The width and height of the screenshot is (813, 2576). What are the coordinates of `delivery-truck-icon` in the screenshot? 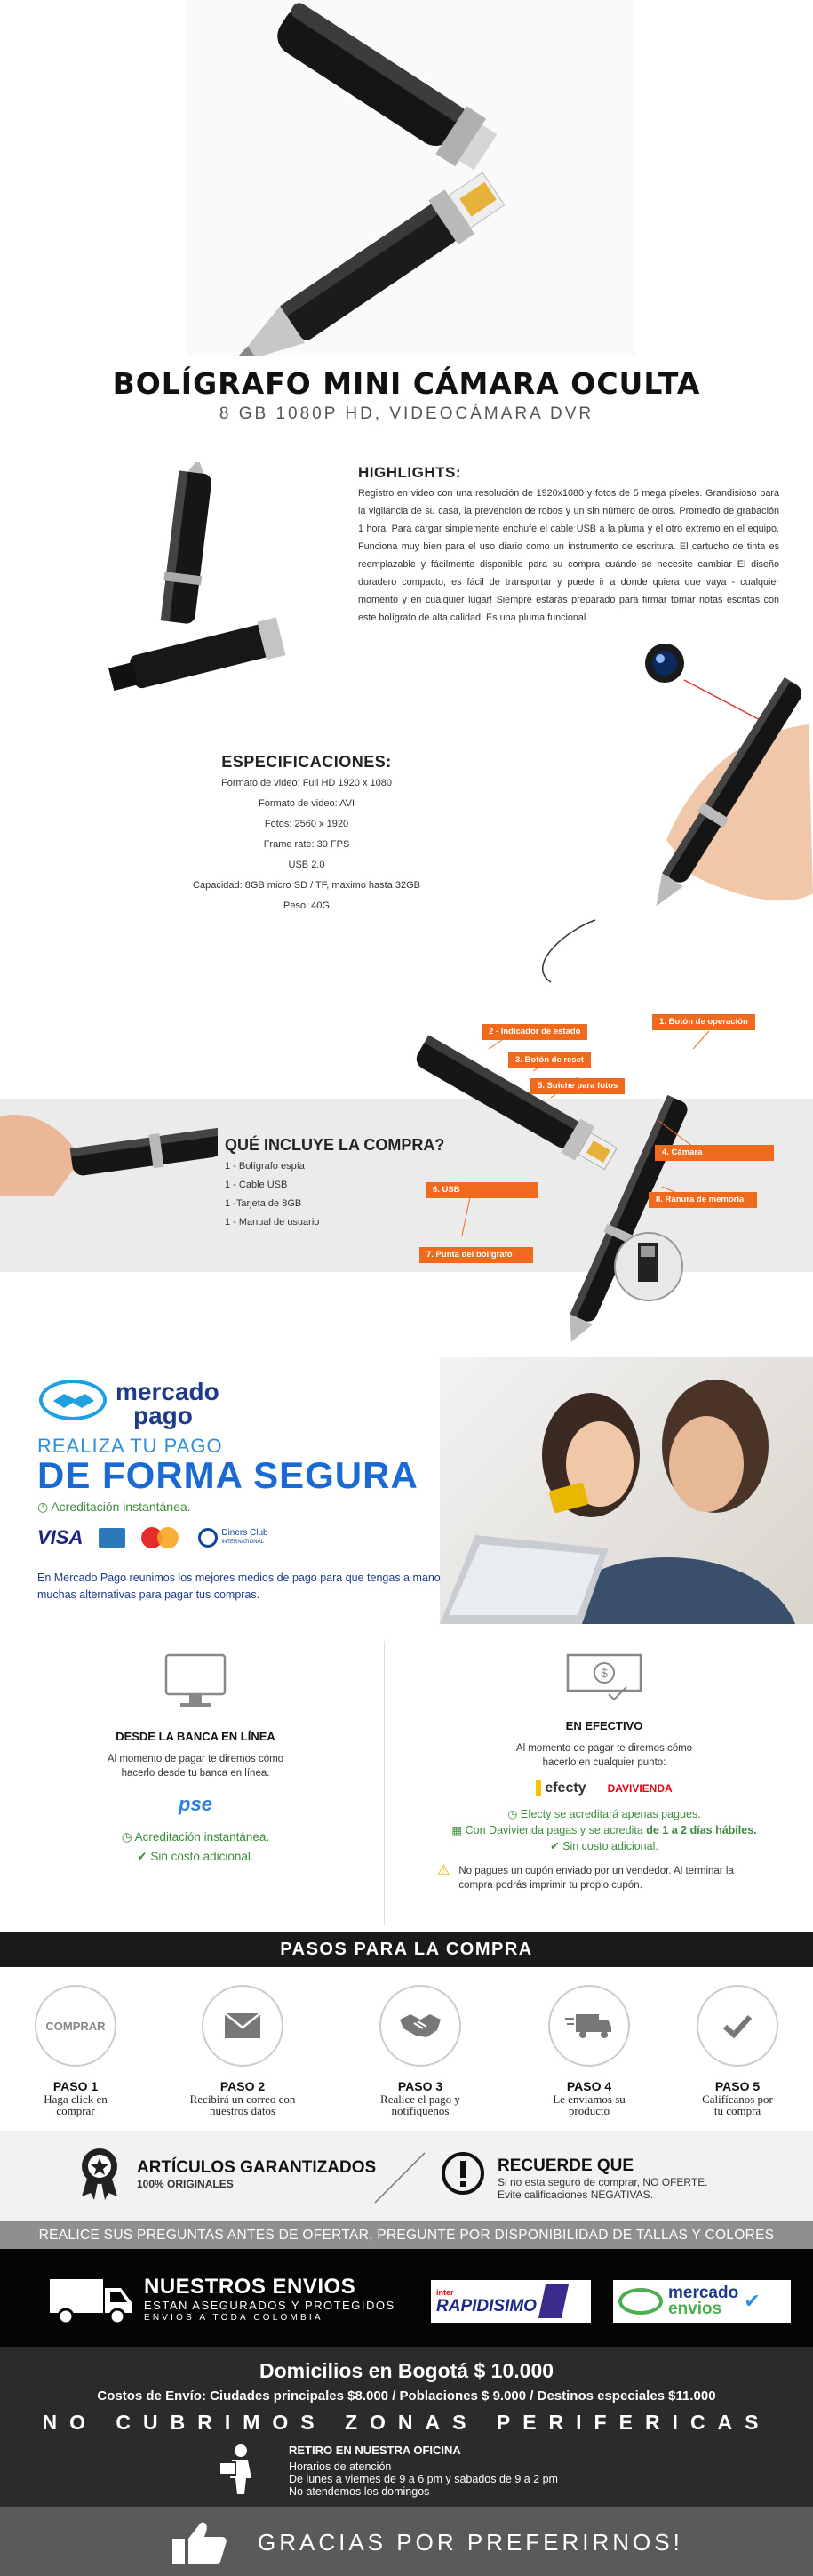 It's located at (589, 2026).